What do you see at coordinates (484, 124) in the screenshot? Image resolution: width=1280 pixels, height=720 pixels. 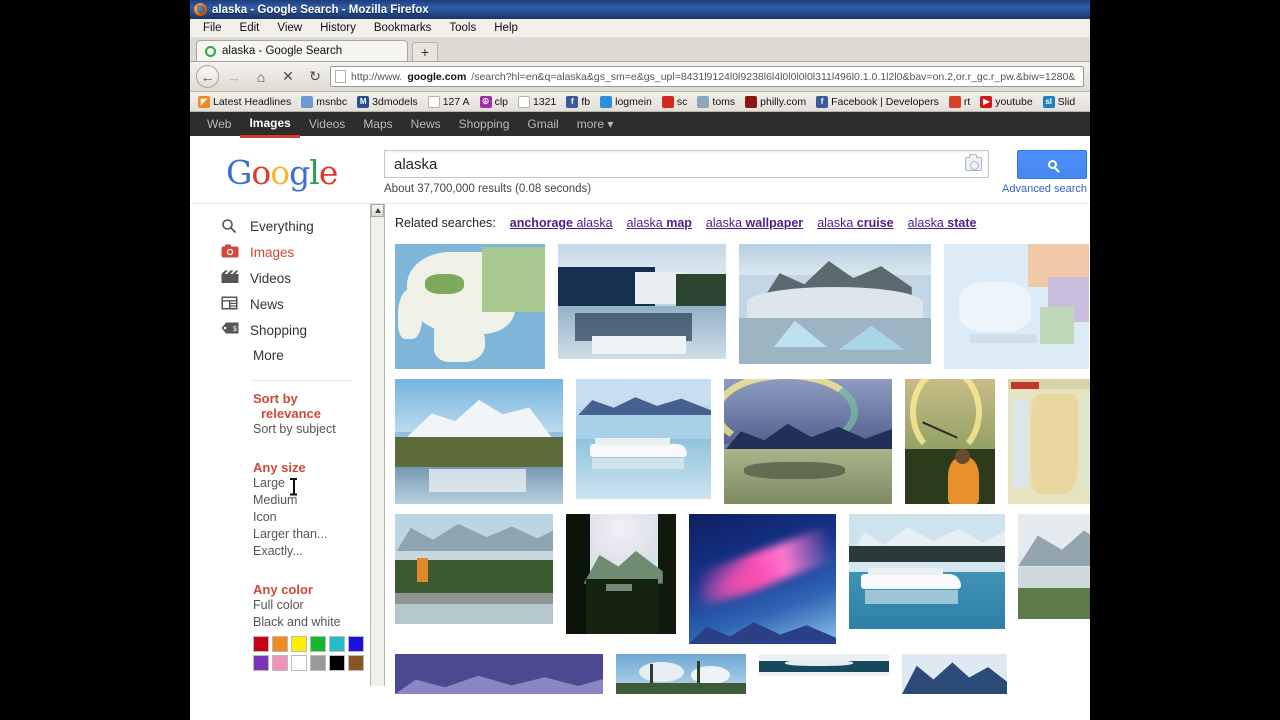 I see `nav-shopping: Shopping` at bounding box center [484, 124].